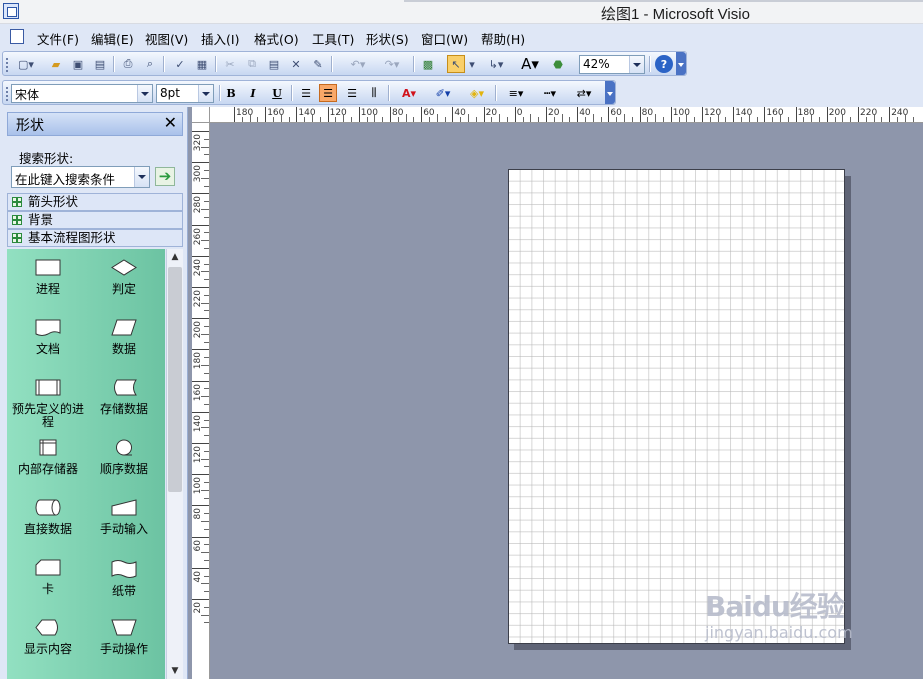  Describe the element at coordinates (516, 93) in the screenshot. I see `line-weight-icon: ≡▾` at that location.